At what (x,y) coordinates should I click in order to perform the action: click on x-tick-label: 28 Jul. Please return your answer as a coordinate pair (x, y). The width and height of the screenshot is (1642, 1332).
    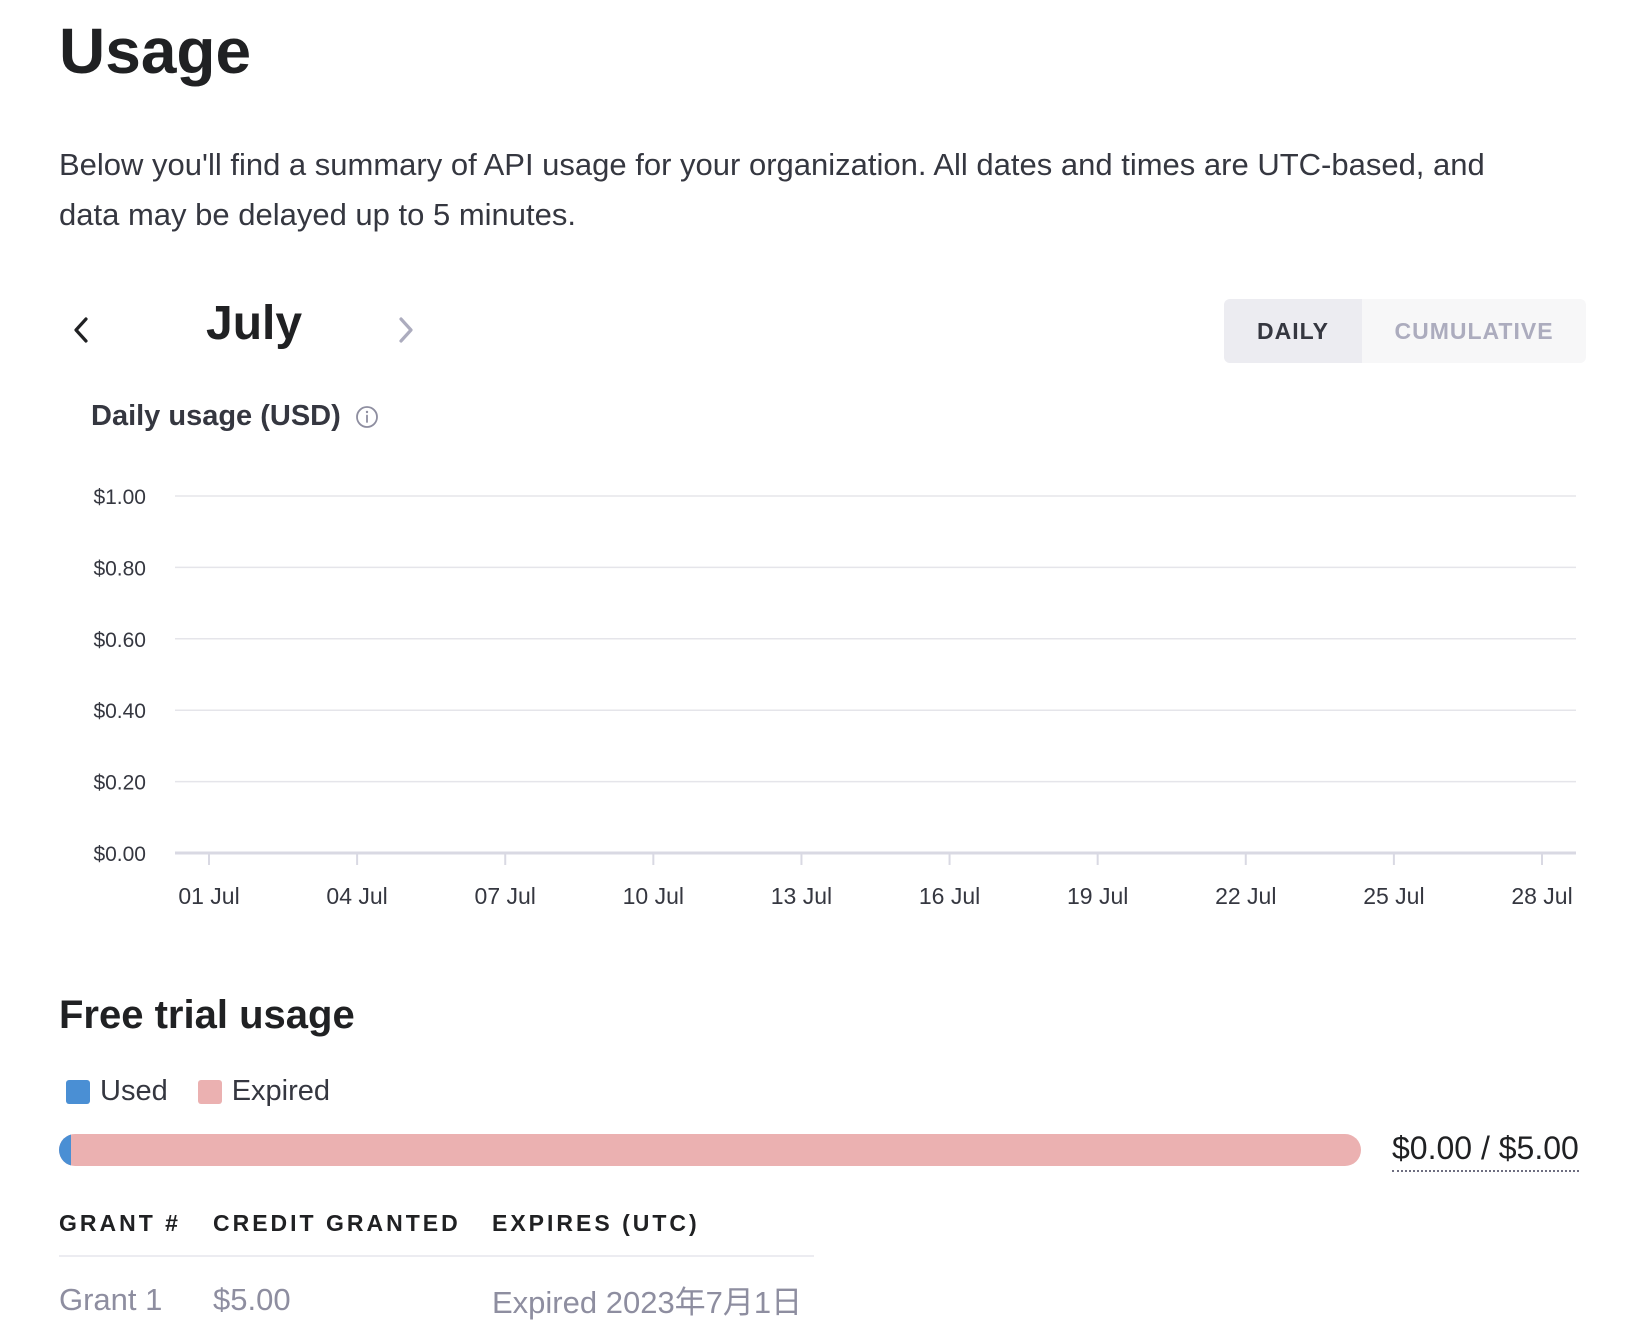
    Looking at the image, I should click on (1541, 896).